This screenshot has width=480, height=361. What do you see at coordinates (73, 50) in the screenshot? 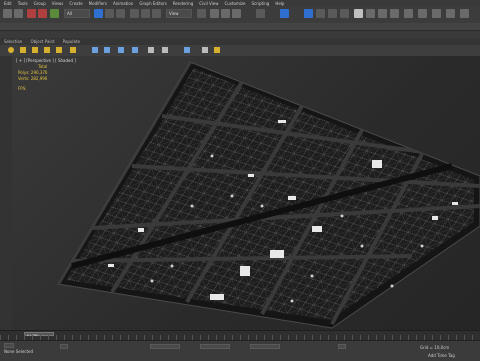
I see `spacewarp-icon` at bounding box center [73, 50].